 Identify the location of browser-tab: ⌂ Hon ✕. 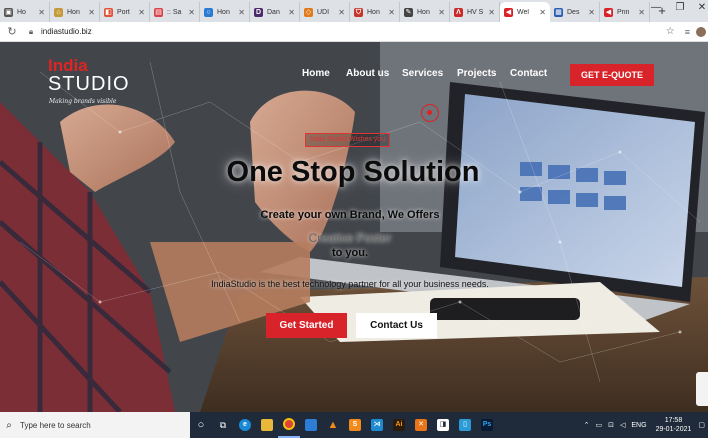
(75, 12).